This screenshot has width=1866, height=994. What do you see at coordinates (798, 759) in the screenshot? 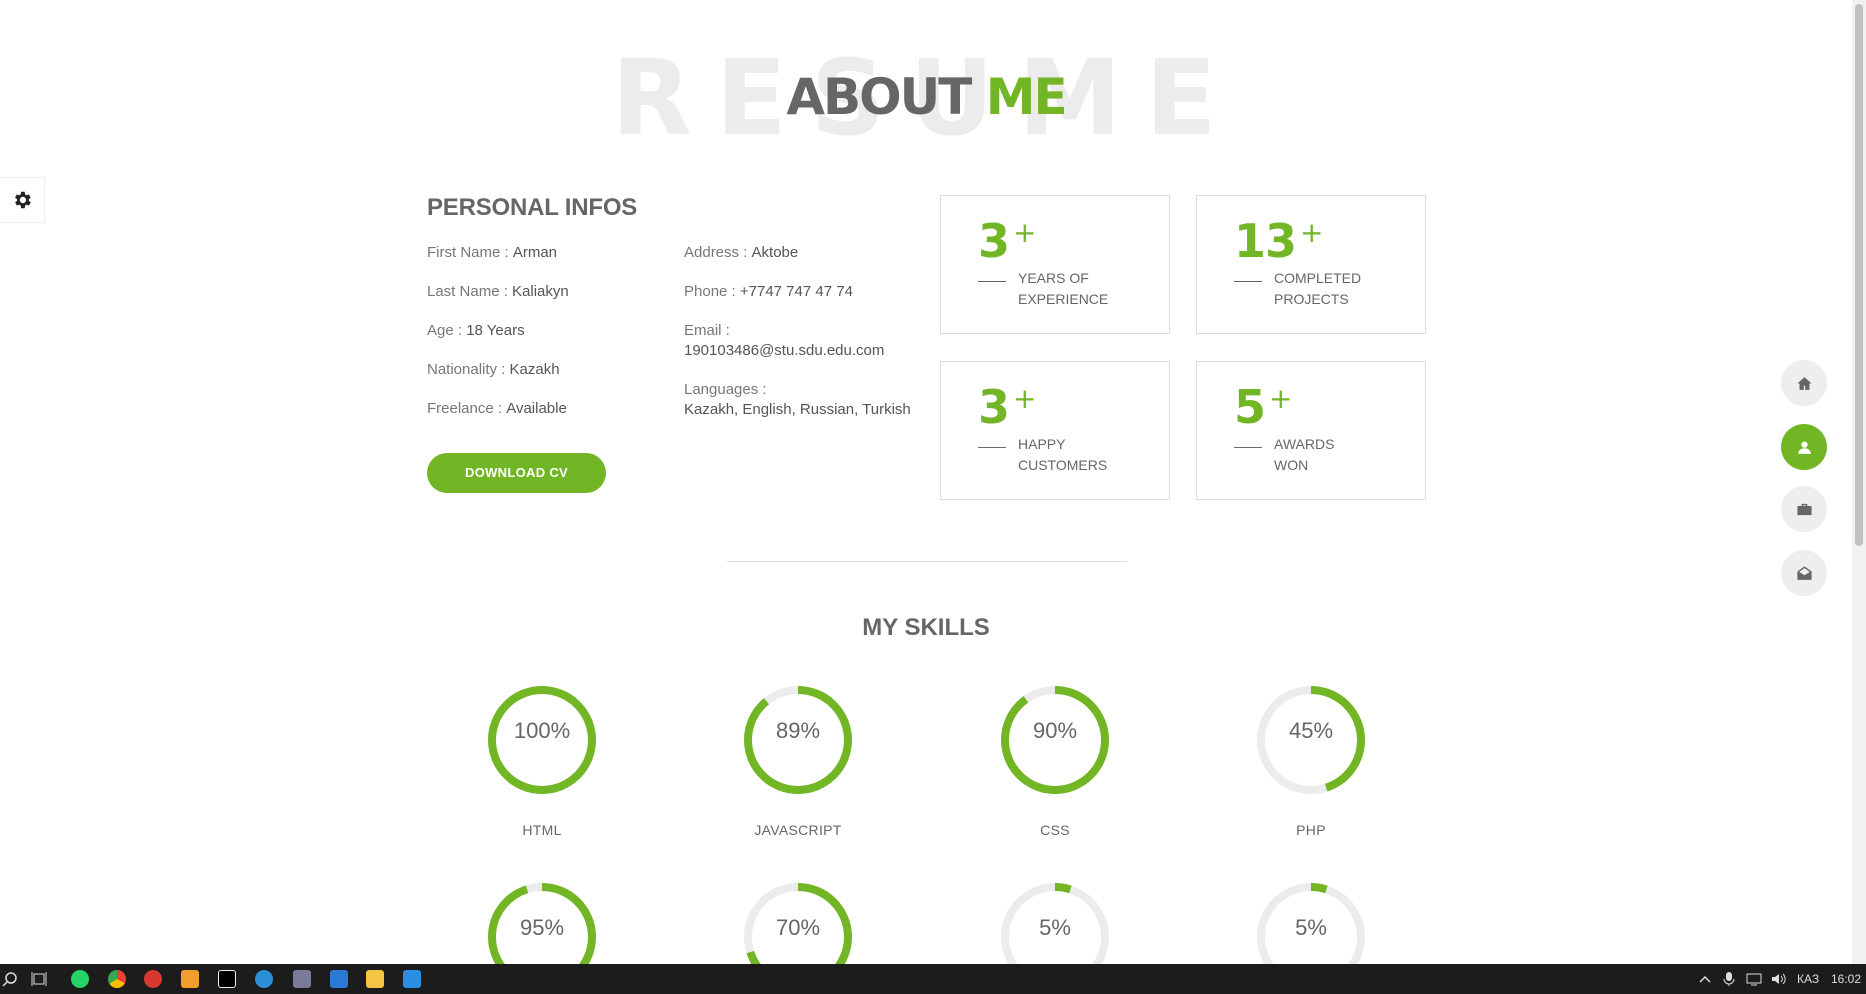
I see `skill-item: 89% JAVASCRIPT` at bounding box center [798, 759].